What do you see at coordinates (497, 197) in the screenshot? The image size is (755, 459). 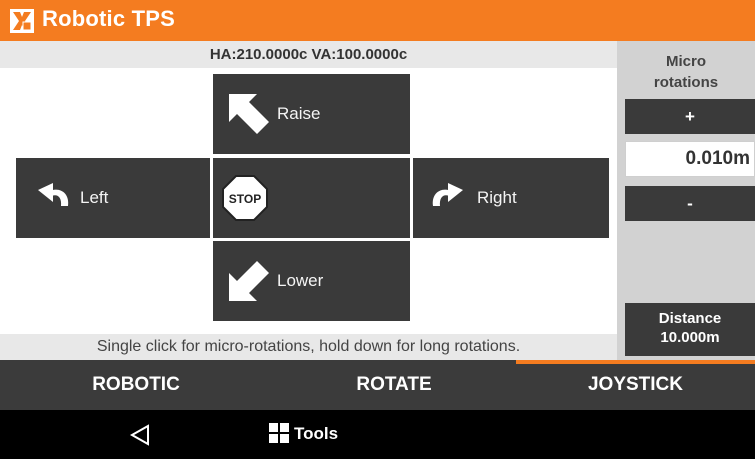 I see `right-label: Right` at bounding box center [497, 197].